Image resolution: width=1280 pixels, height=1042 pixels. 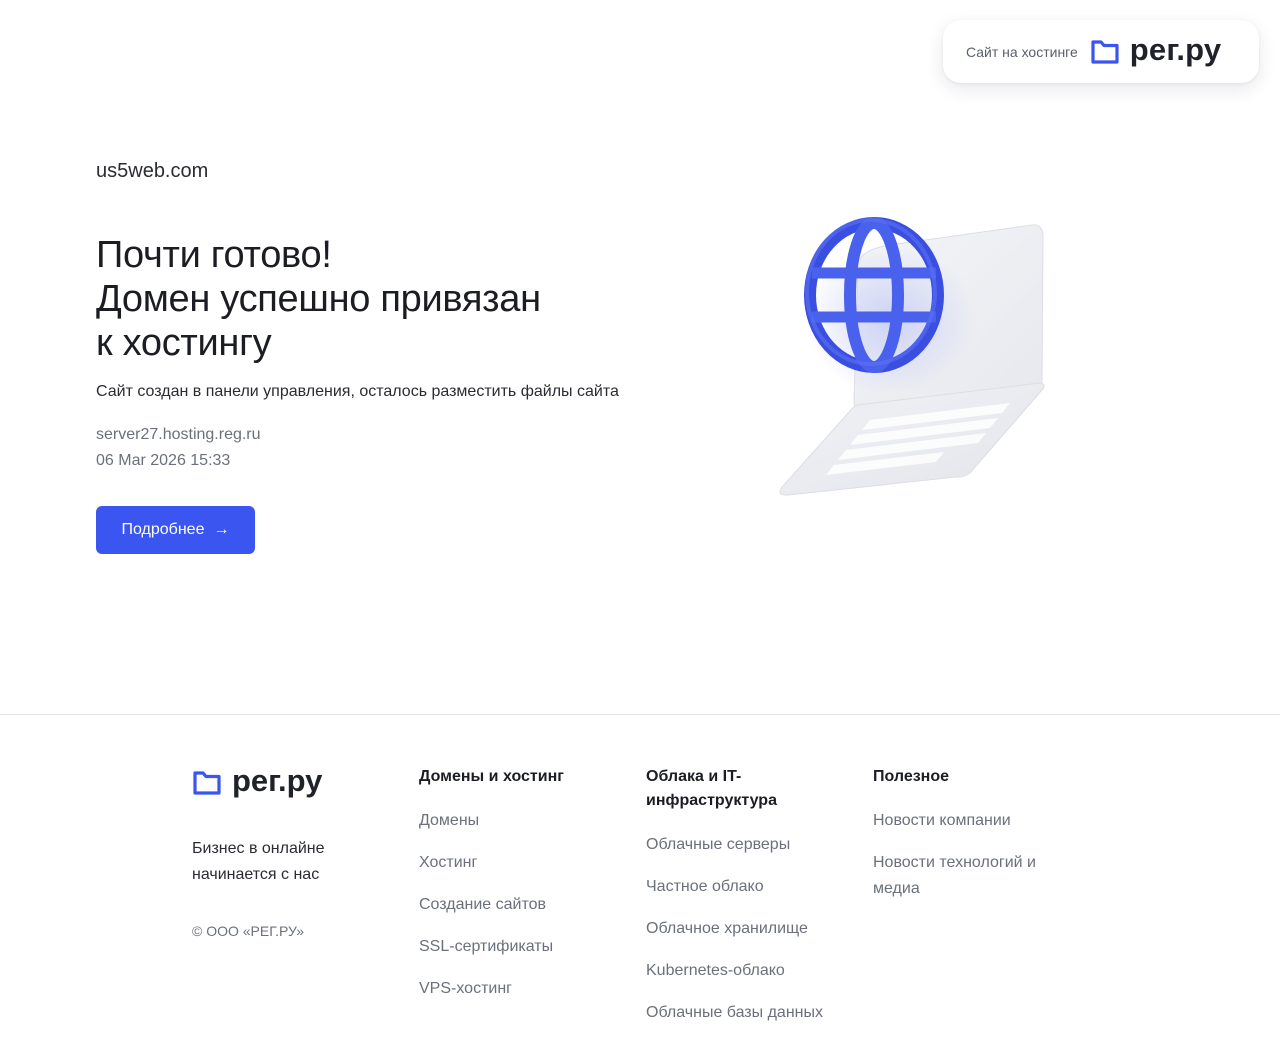 What do you see at coordinates (973, 821) in the screenshot?
I see `footer-link-company-news: Новости компании` at bounding box center [973, 821].